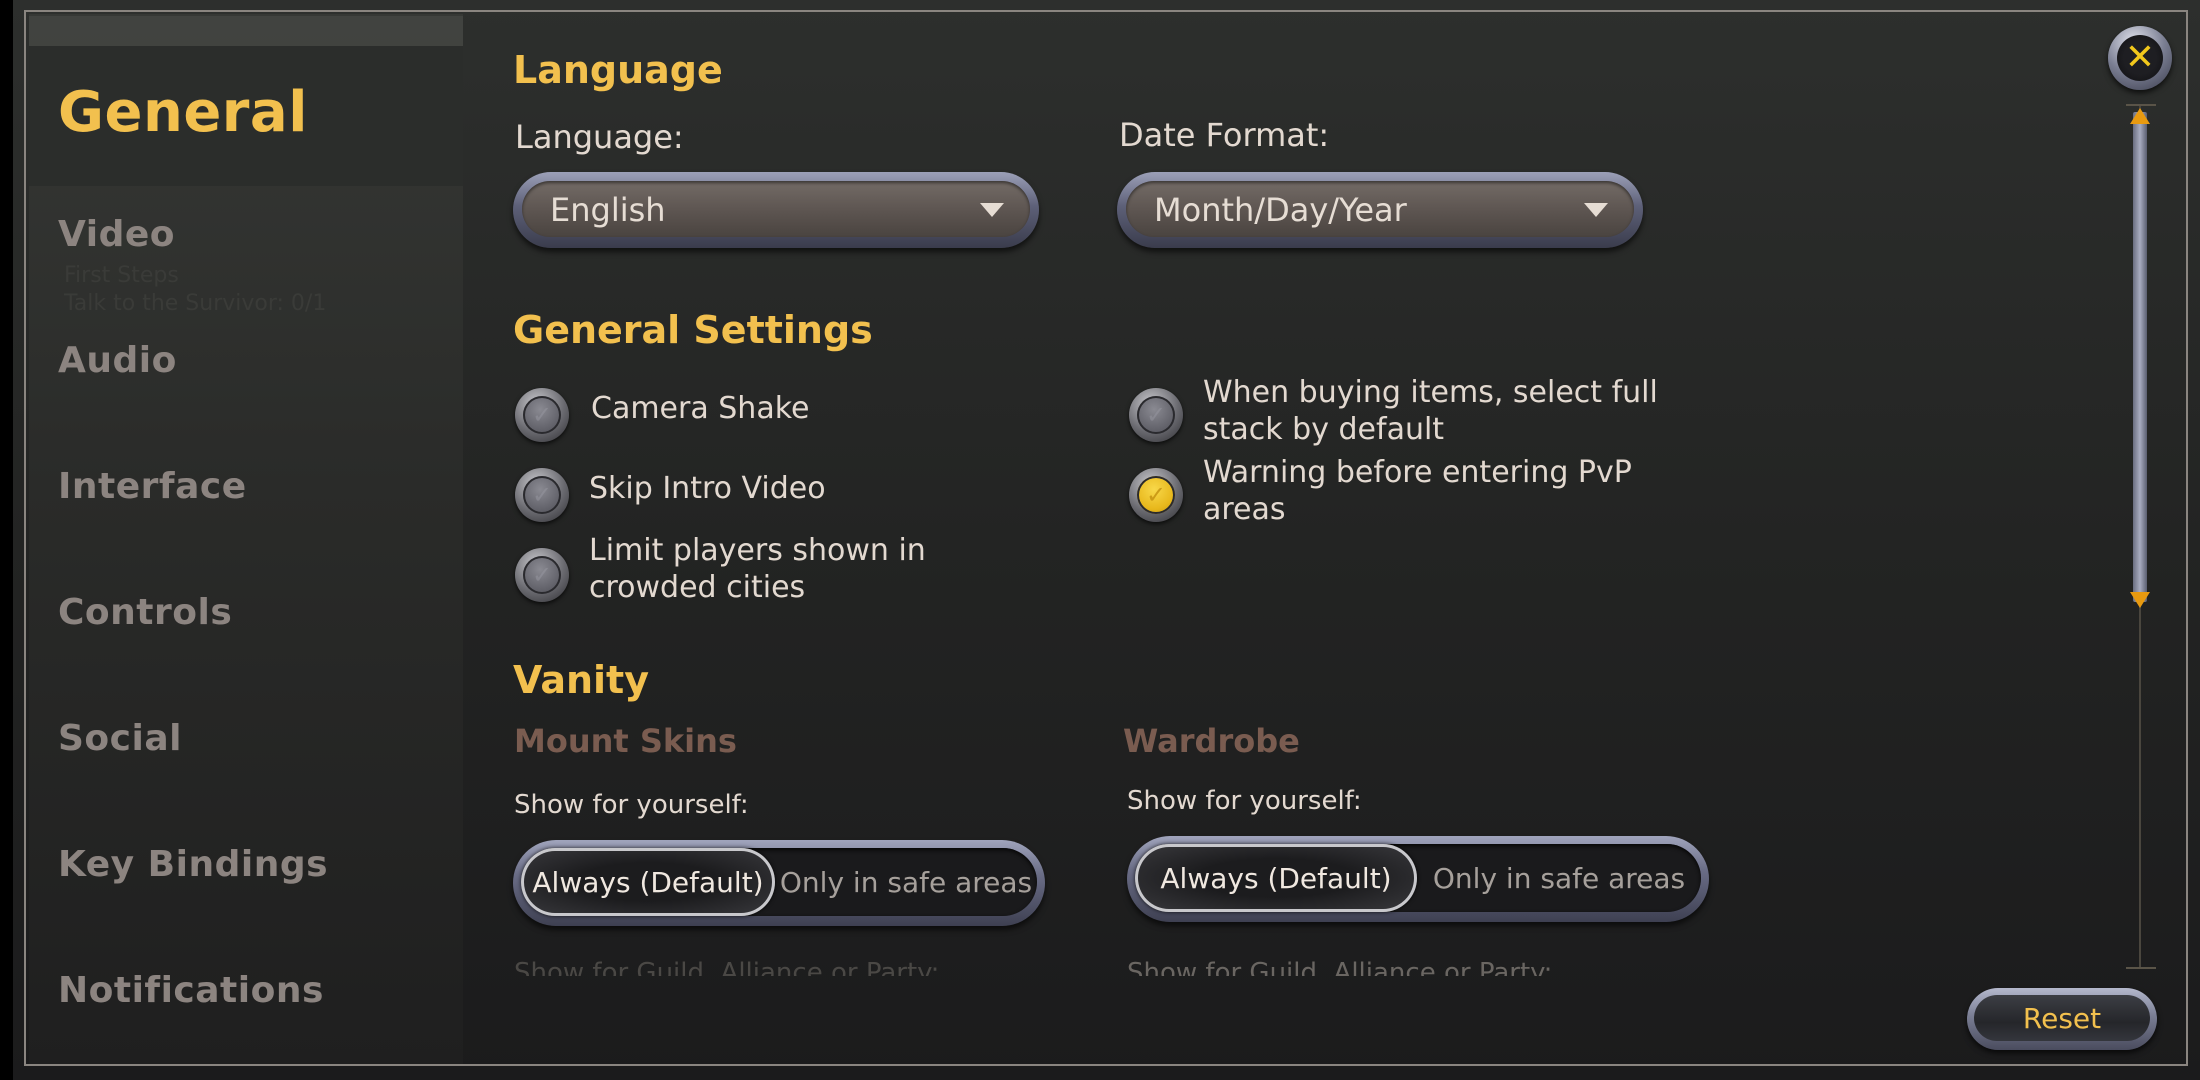 Image resolution: width=2200 pixels, height=1080 pixels. I want to click on date-format-label: Date Format:, so click(1224, 135).